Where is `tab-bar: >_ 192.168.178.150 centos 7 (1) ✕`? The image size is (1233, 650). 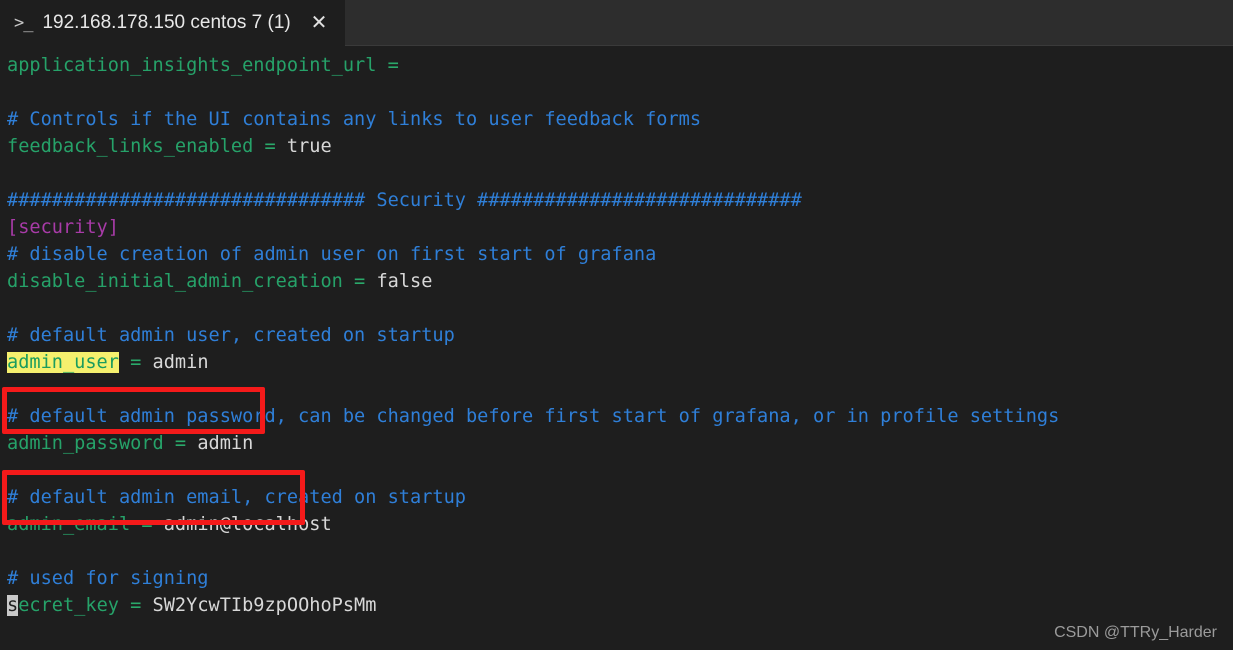 tab-bar: >_ 192.168.178.150 centos 7 (1) ✕ is located at coordinates (616, 23).